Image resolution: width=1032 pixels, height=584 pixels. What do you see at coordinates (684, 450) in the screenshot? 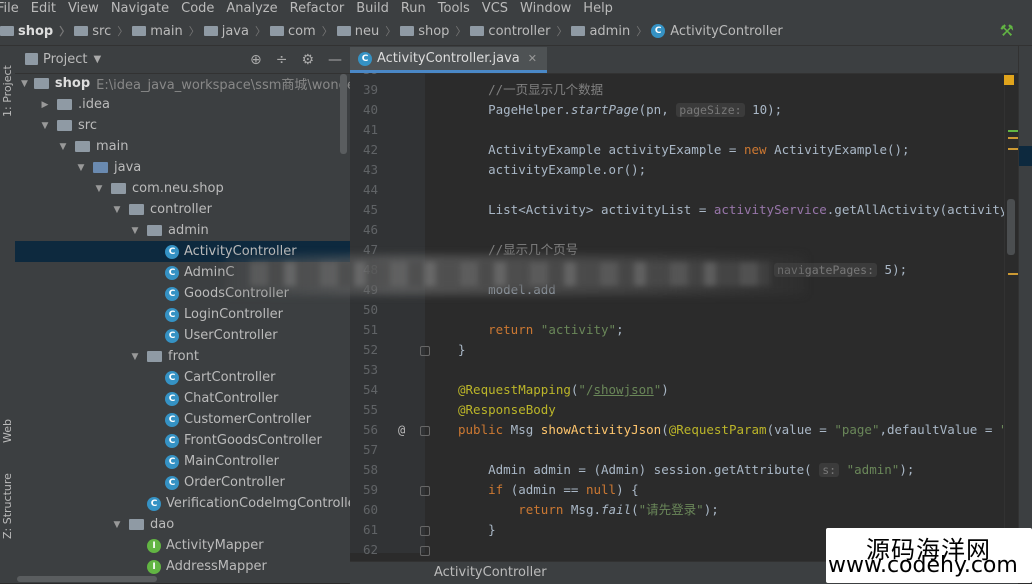
I see `code-line: 57` at bounding box center [684, 450].